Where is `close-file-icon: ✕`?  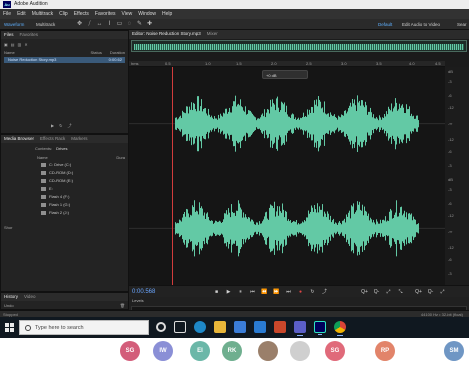
close-file-icon: ✕ is located at coordinates (25, 44).